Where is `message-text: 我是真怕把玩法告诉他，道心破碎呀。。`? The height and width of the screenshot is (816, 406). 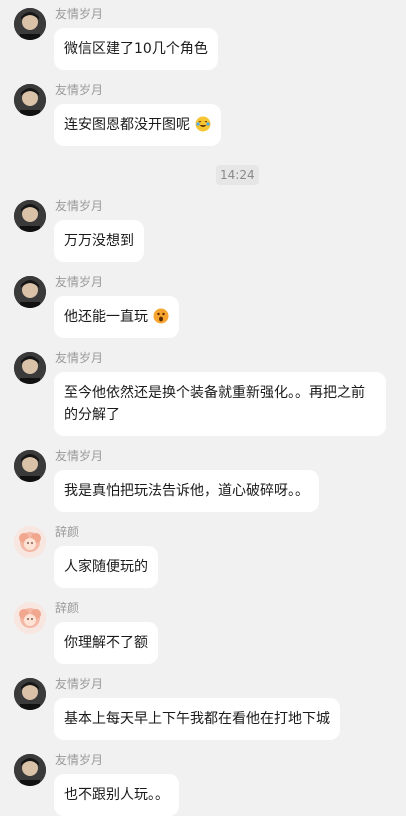
message-text: 我是真怕把玩法告诉他，道心破碎呀。。 is located at coordinates (186, 491).